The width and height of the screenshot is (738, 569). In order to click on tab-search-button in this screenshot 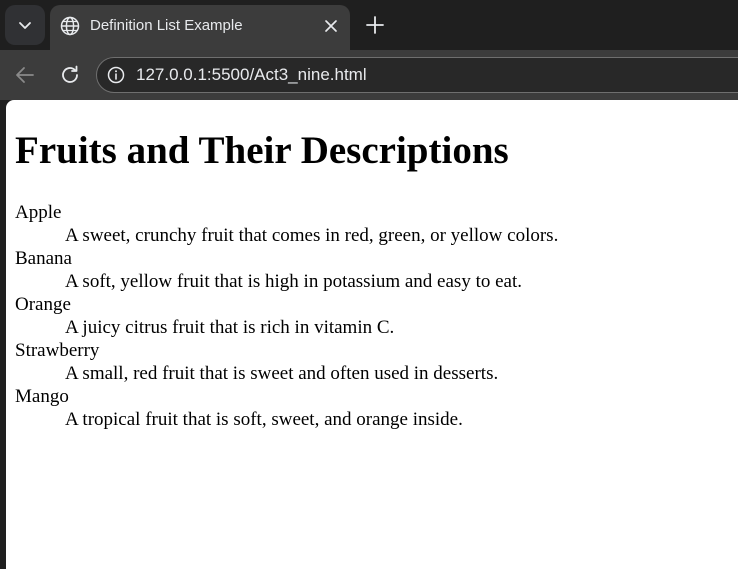, I will do `click(25, 25)`.